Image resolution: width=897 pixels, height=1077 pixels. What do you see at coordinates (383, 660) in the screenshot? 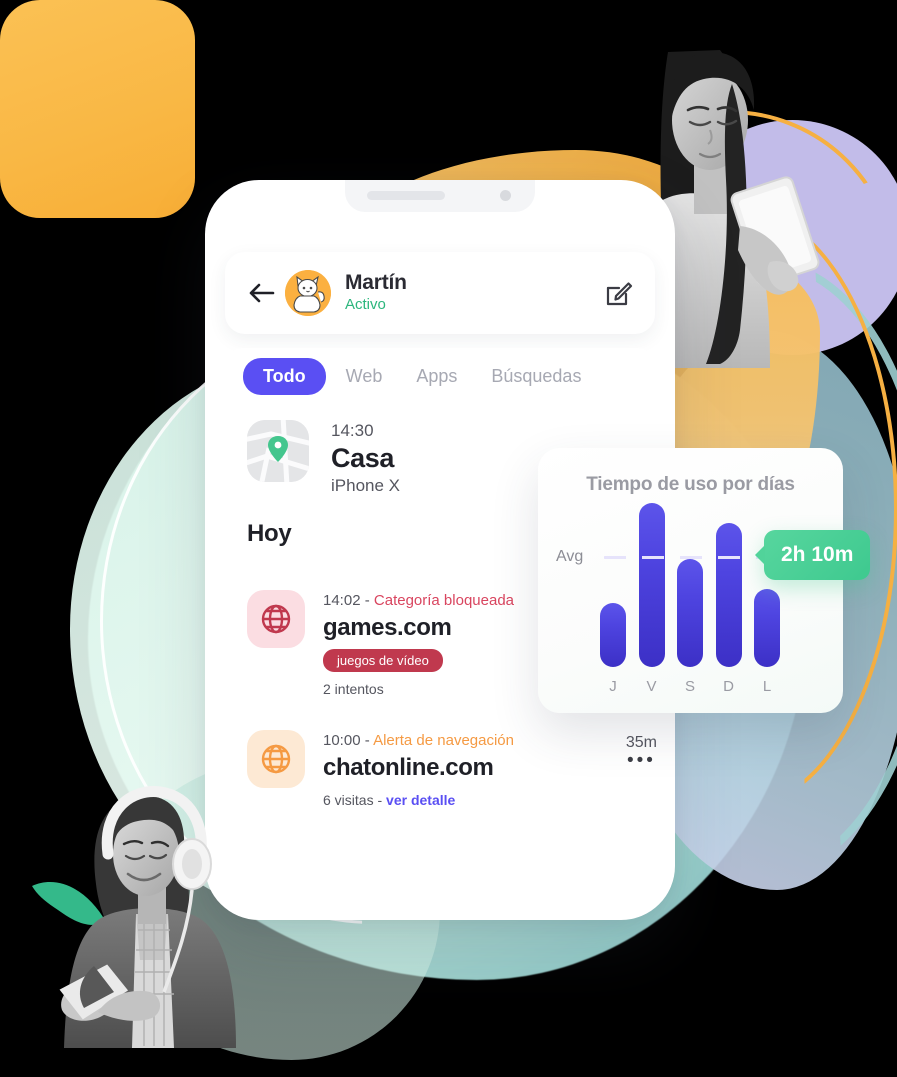
I see `activity-category-chip: juegos de vídeo` at bounding box center [383, 660].